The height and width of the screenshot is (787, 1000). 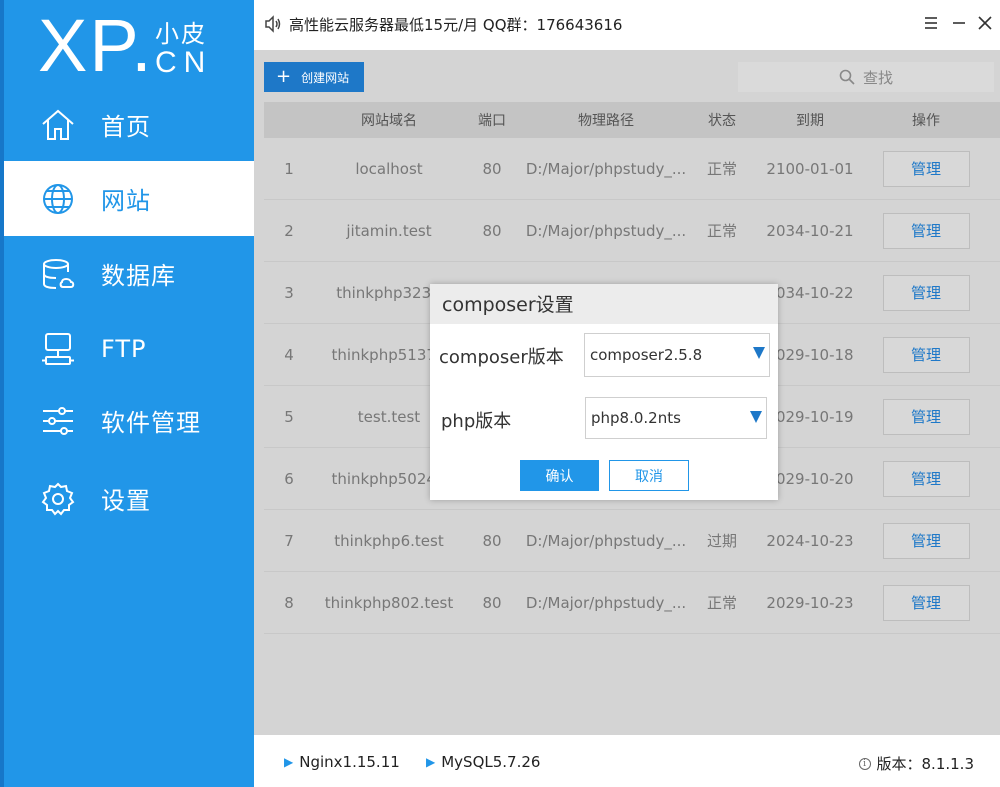 I want to click on row-number: 5, so click(x=289, y=416).